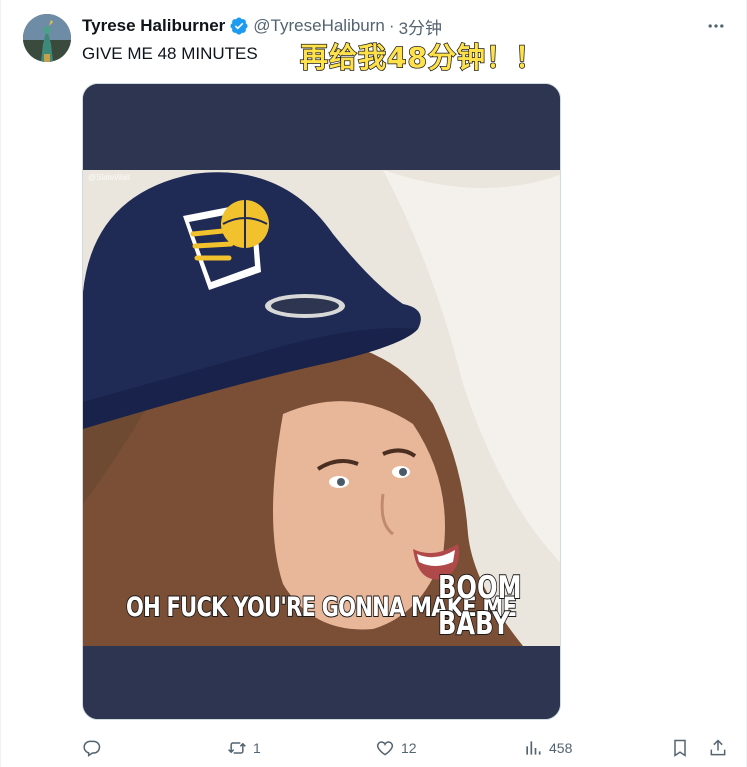 Image resolution: width=747 pixels, height=767 pixels. I want to click on translation-overlay: 再给我48分钟！！, so click(421, 57).